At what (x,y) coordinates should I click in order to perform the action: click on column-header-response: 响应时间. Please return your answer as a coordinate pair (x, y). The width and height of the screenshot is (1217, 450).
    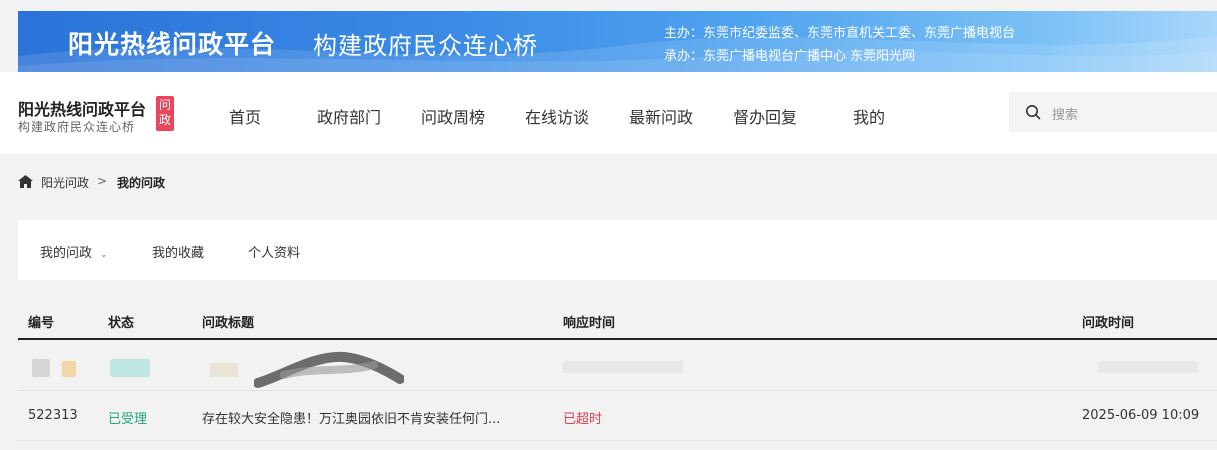
    Looking at the image, I should click on (589, 323).